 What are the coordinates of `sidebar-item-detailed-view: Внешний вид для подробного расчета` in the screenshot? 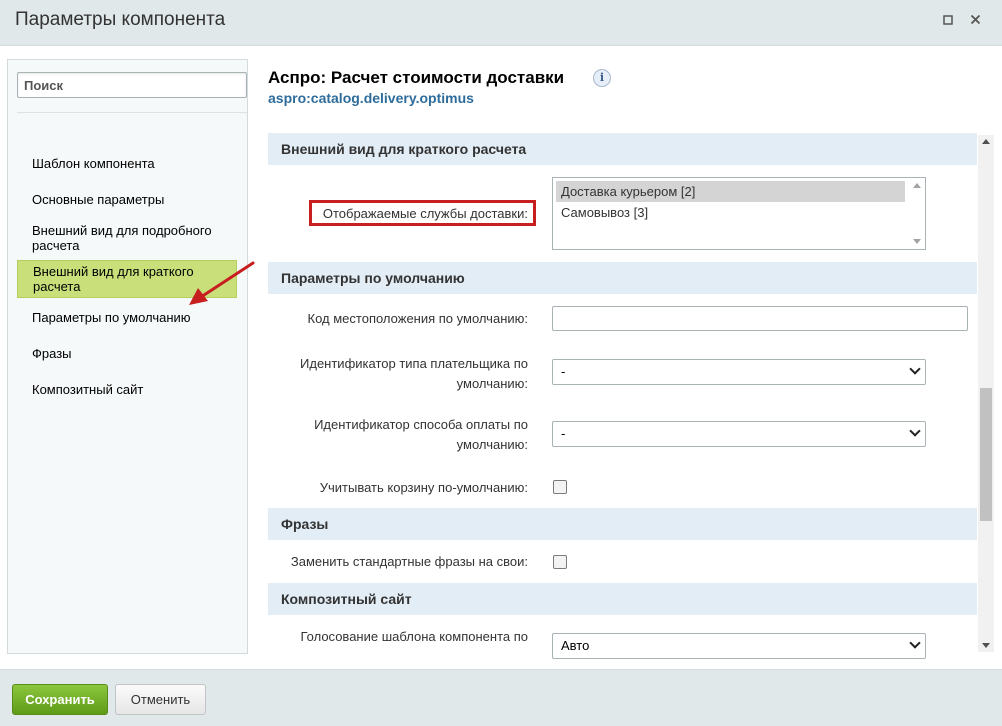 It's located at (127, 238).